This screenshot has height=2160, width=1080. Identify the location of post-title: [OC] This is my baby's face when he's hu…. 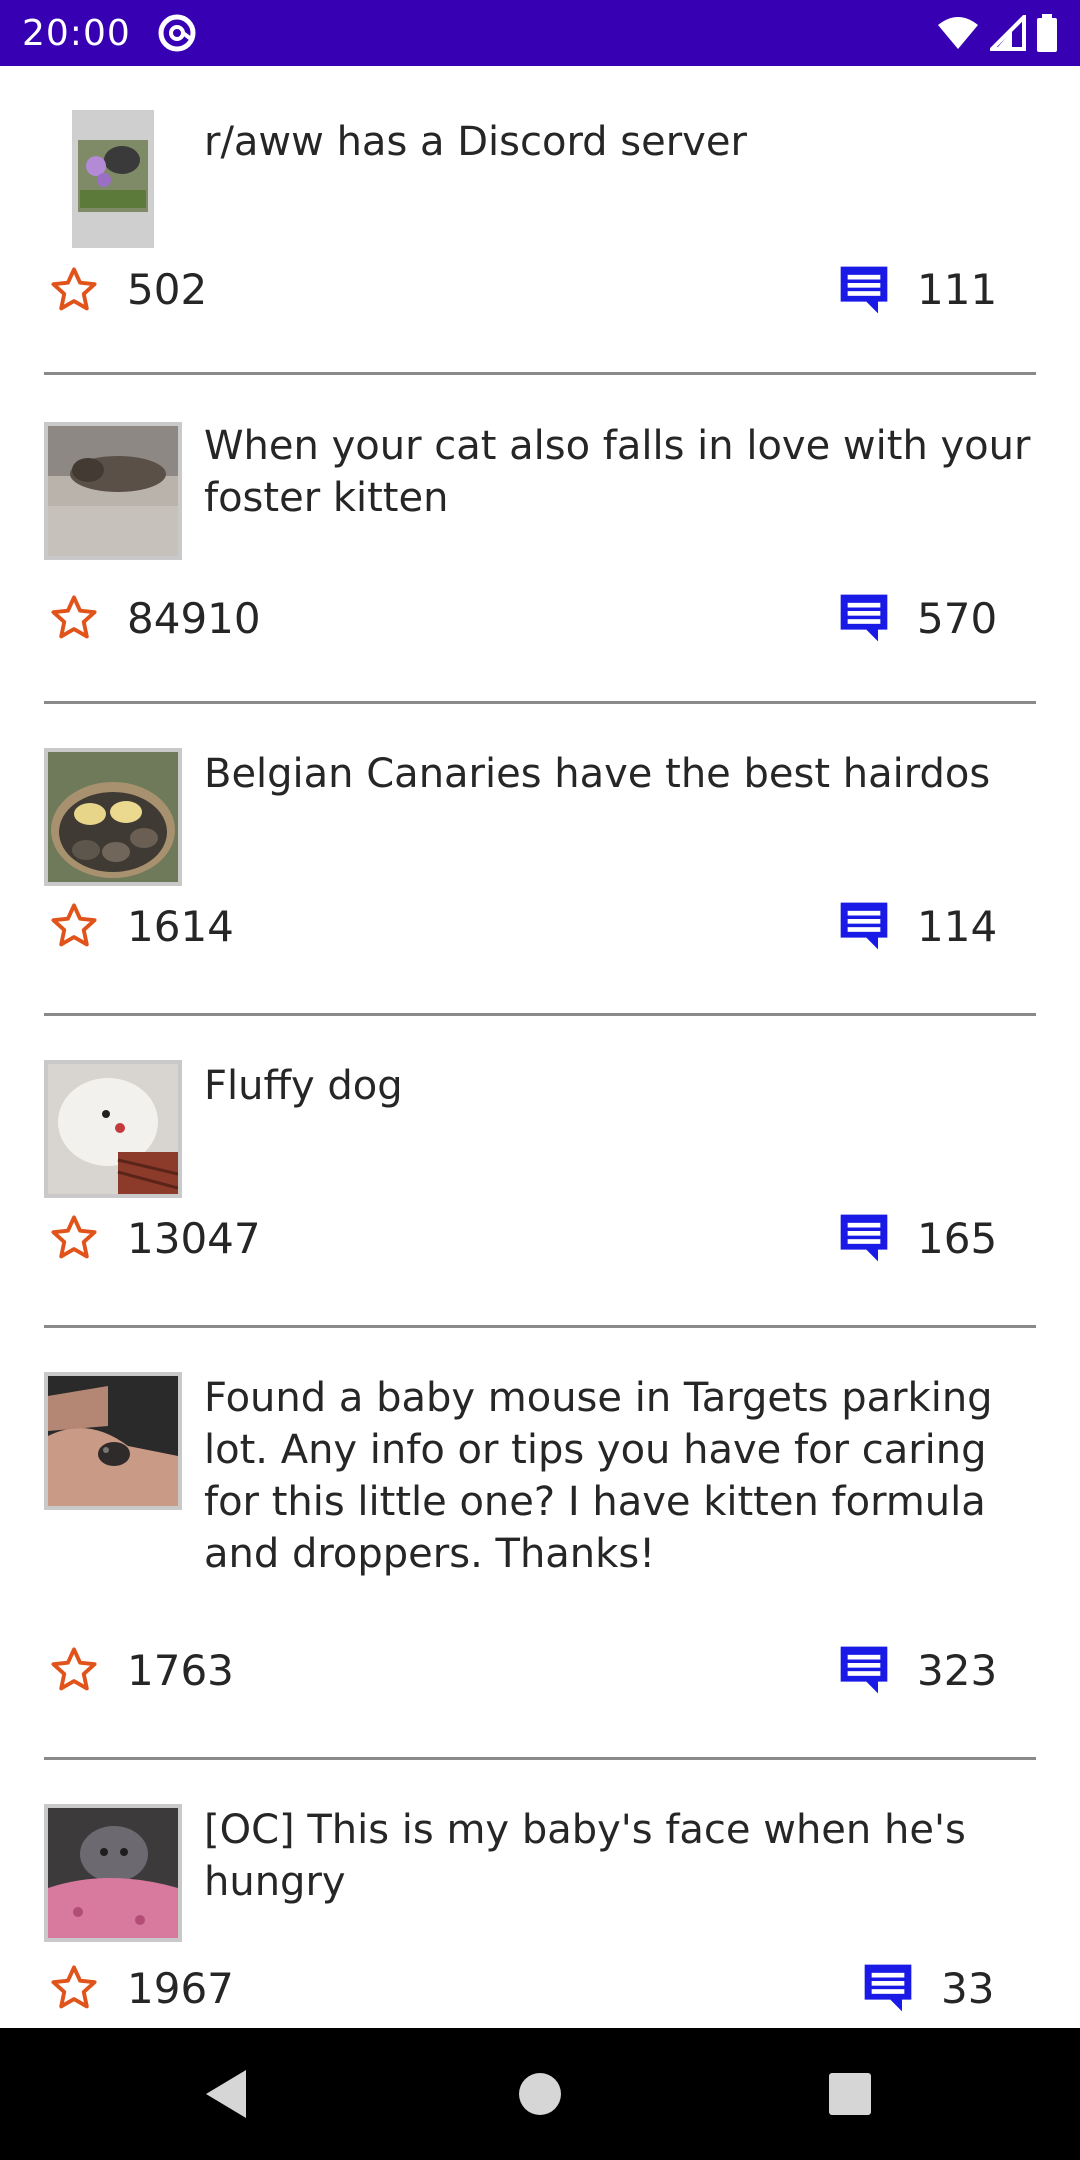
(619, 1856).